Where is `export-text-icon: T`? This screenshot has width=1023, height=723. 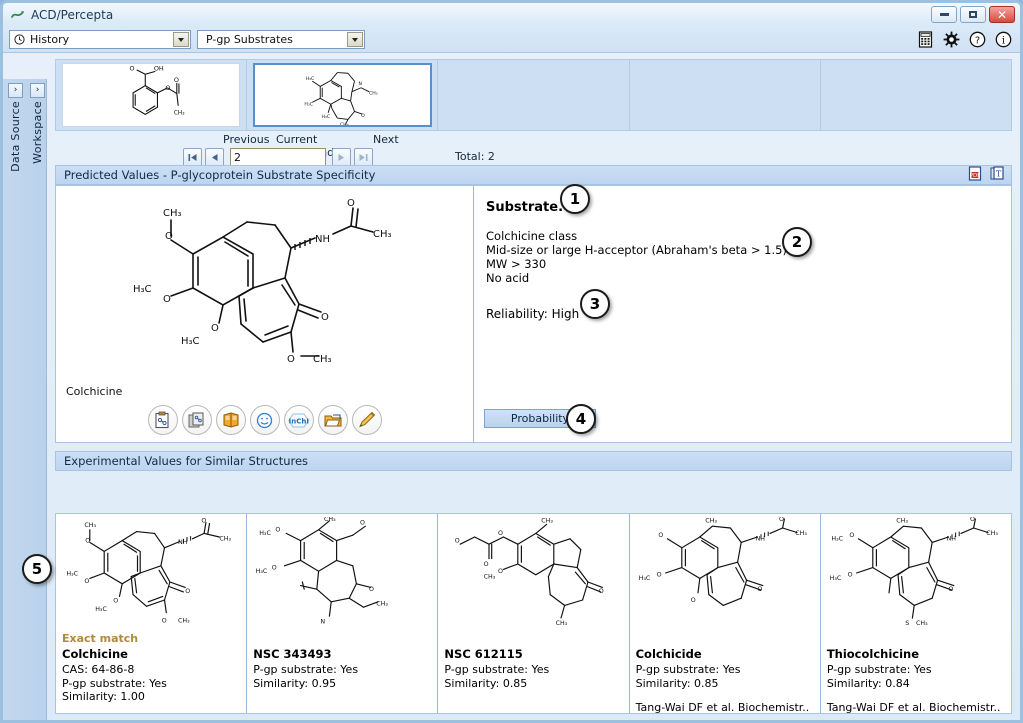
export-text-icon: T is located at coordinates (997, 175).